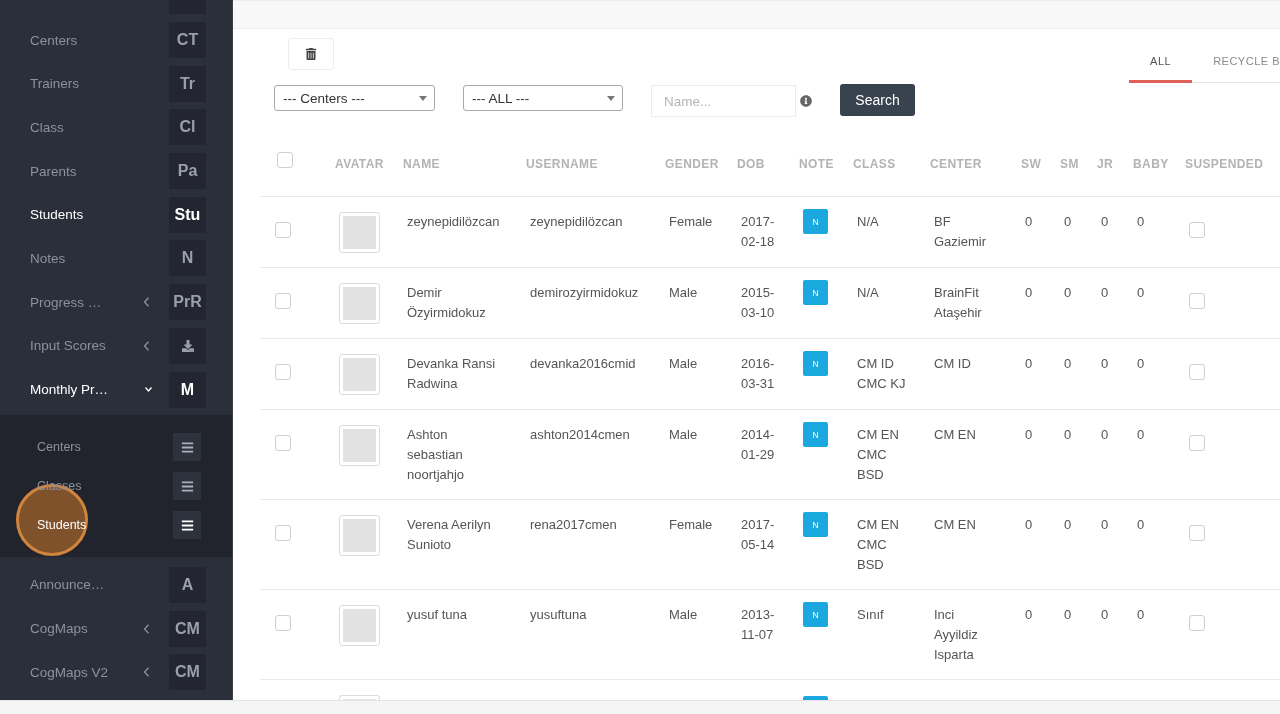 The width and height of the screenshot is (1280, 714). Describe the element at coordinates (59, 486) in the screenshot. I see `submenu-item: Classes` at that location.